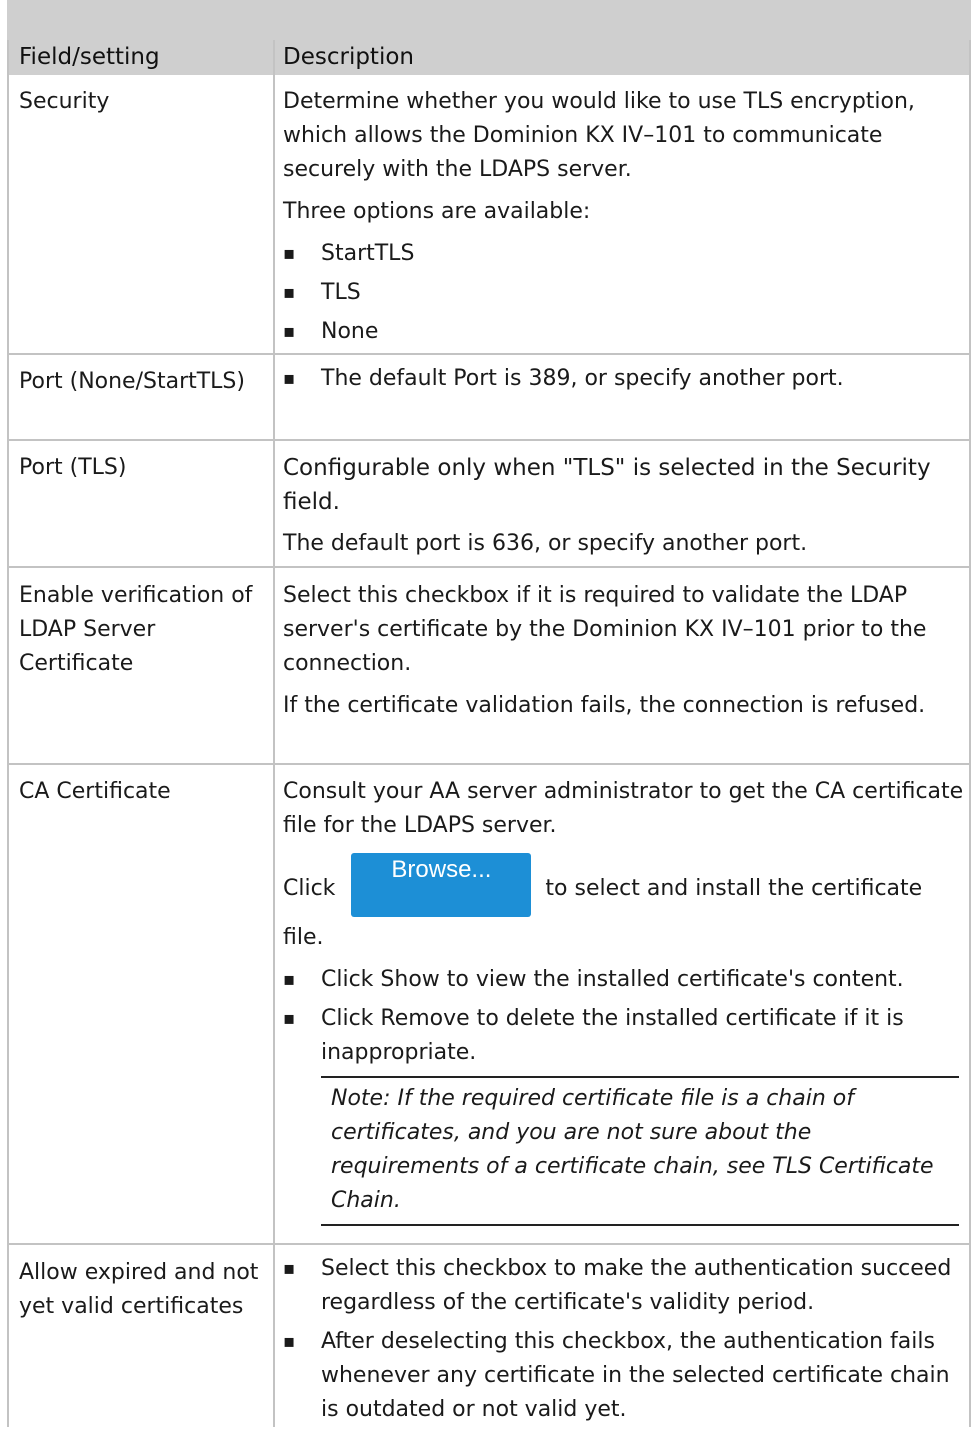  I want to click on field-security: Security, so click(64, 101).